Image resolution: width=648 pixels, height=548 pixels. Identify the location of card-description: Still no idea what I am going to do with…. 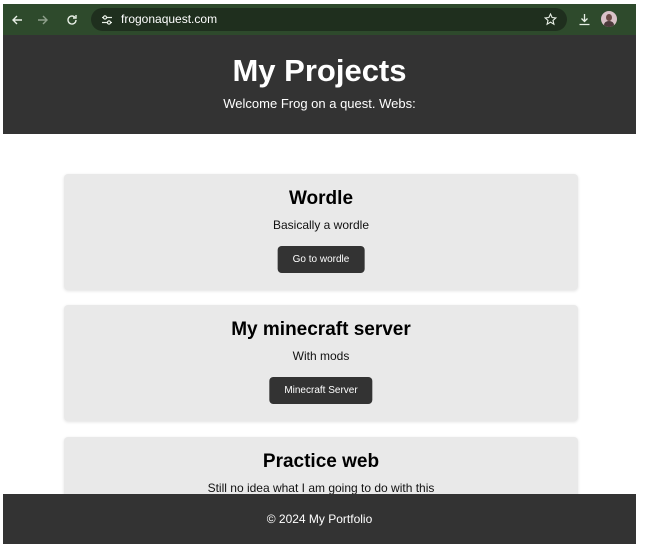
(321, 488).